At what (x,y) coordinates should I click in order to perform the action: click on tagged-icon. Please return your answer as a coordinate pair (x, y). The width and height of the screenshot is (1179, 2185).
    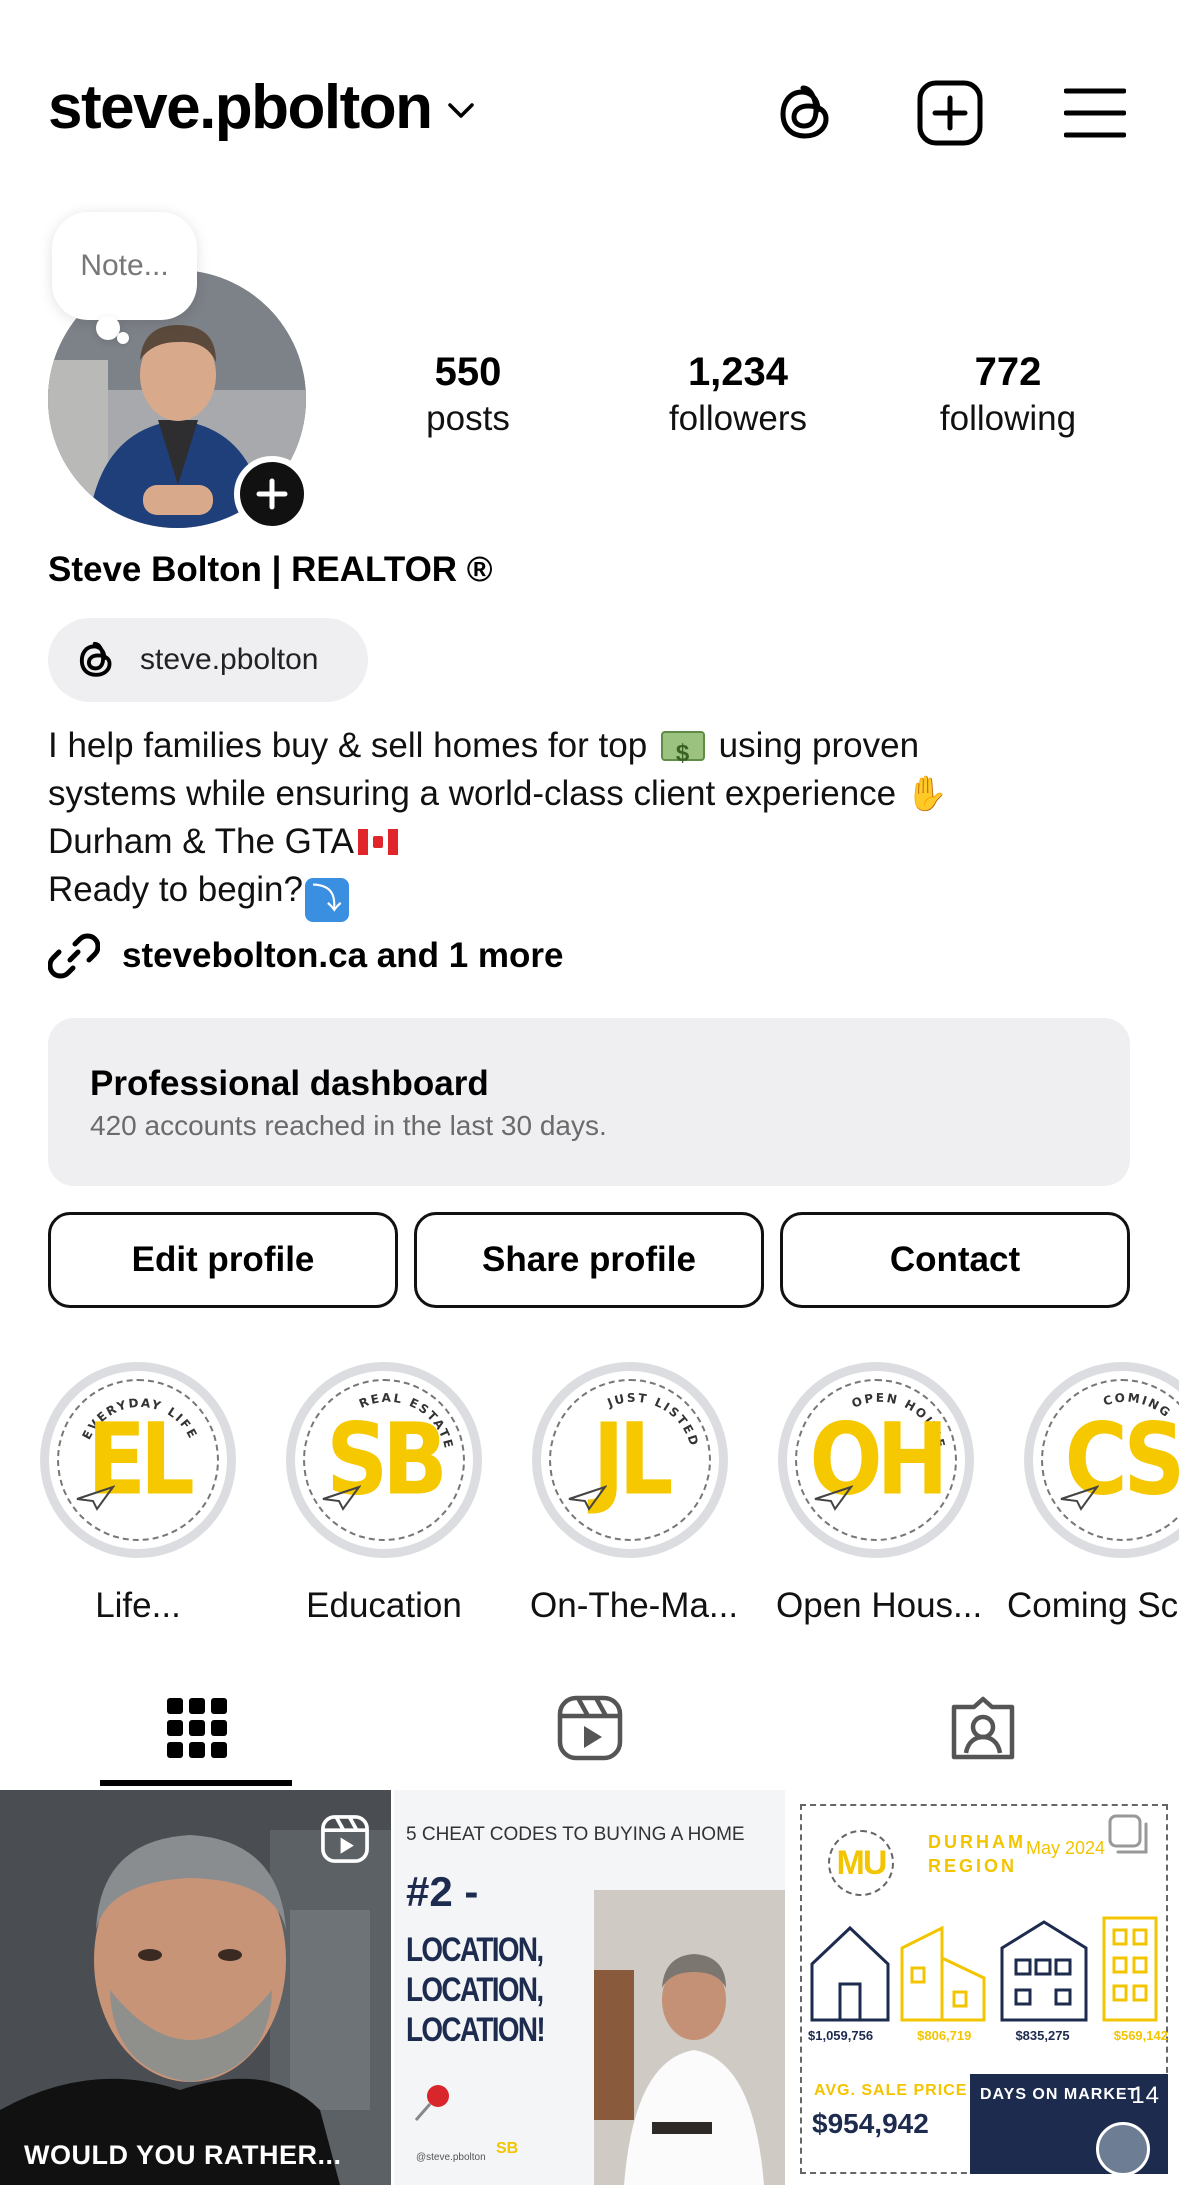
    Looking at the image, I should click on (982, 1728).